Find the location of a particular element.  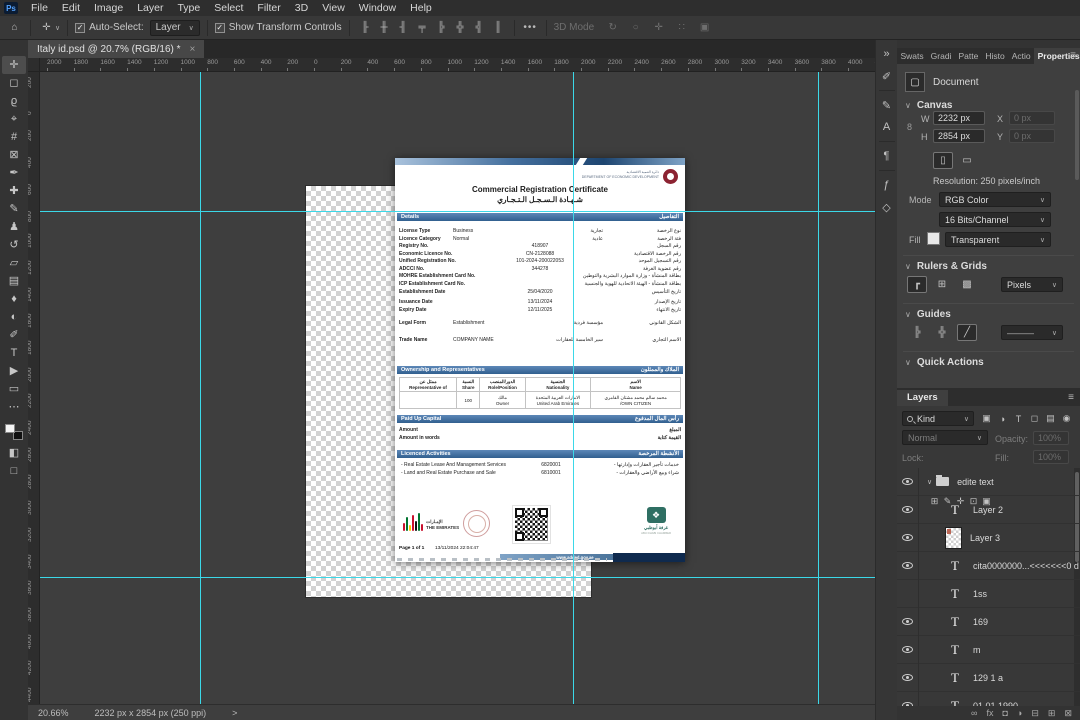

glyphs-panel-icon: ƒ is located at coordinates (887, 185).